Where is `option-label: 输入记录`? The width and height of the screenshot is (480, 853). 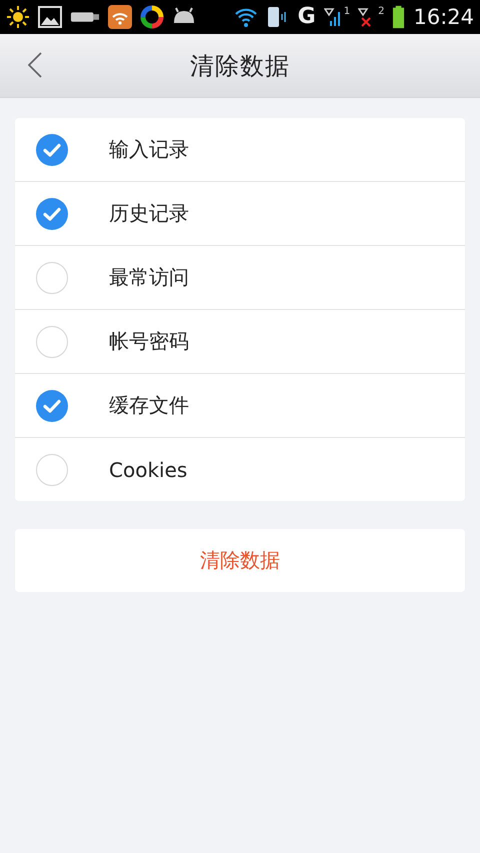 option-label: 输入记录 is located at coordinates (149, 149).